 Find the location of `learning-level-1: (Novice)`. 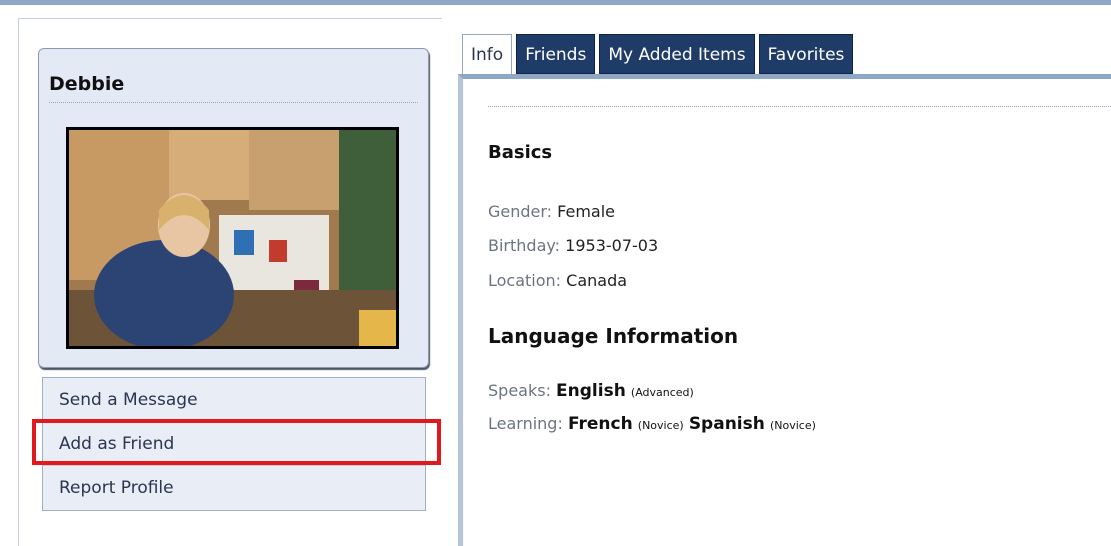

learning-level-1: (Novice) is located at coordinates (660, 425).